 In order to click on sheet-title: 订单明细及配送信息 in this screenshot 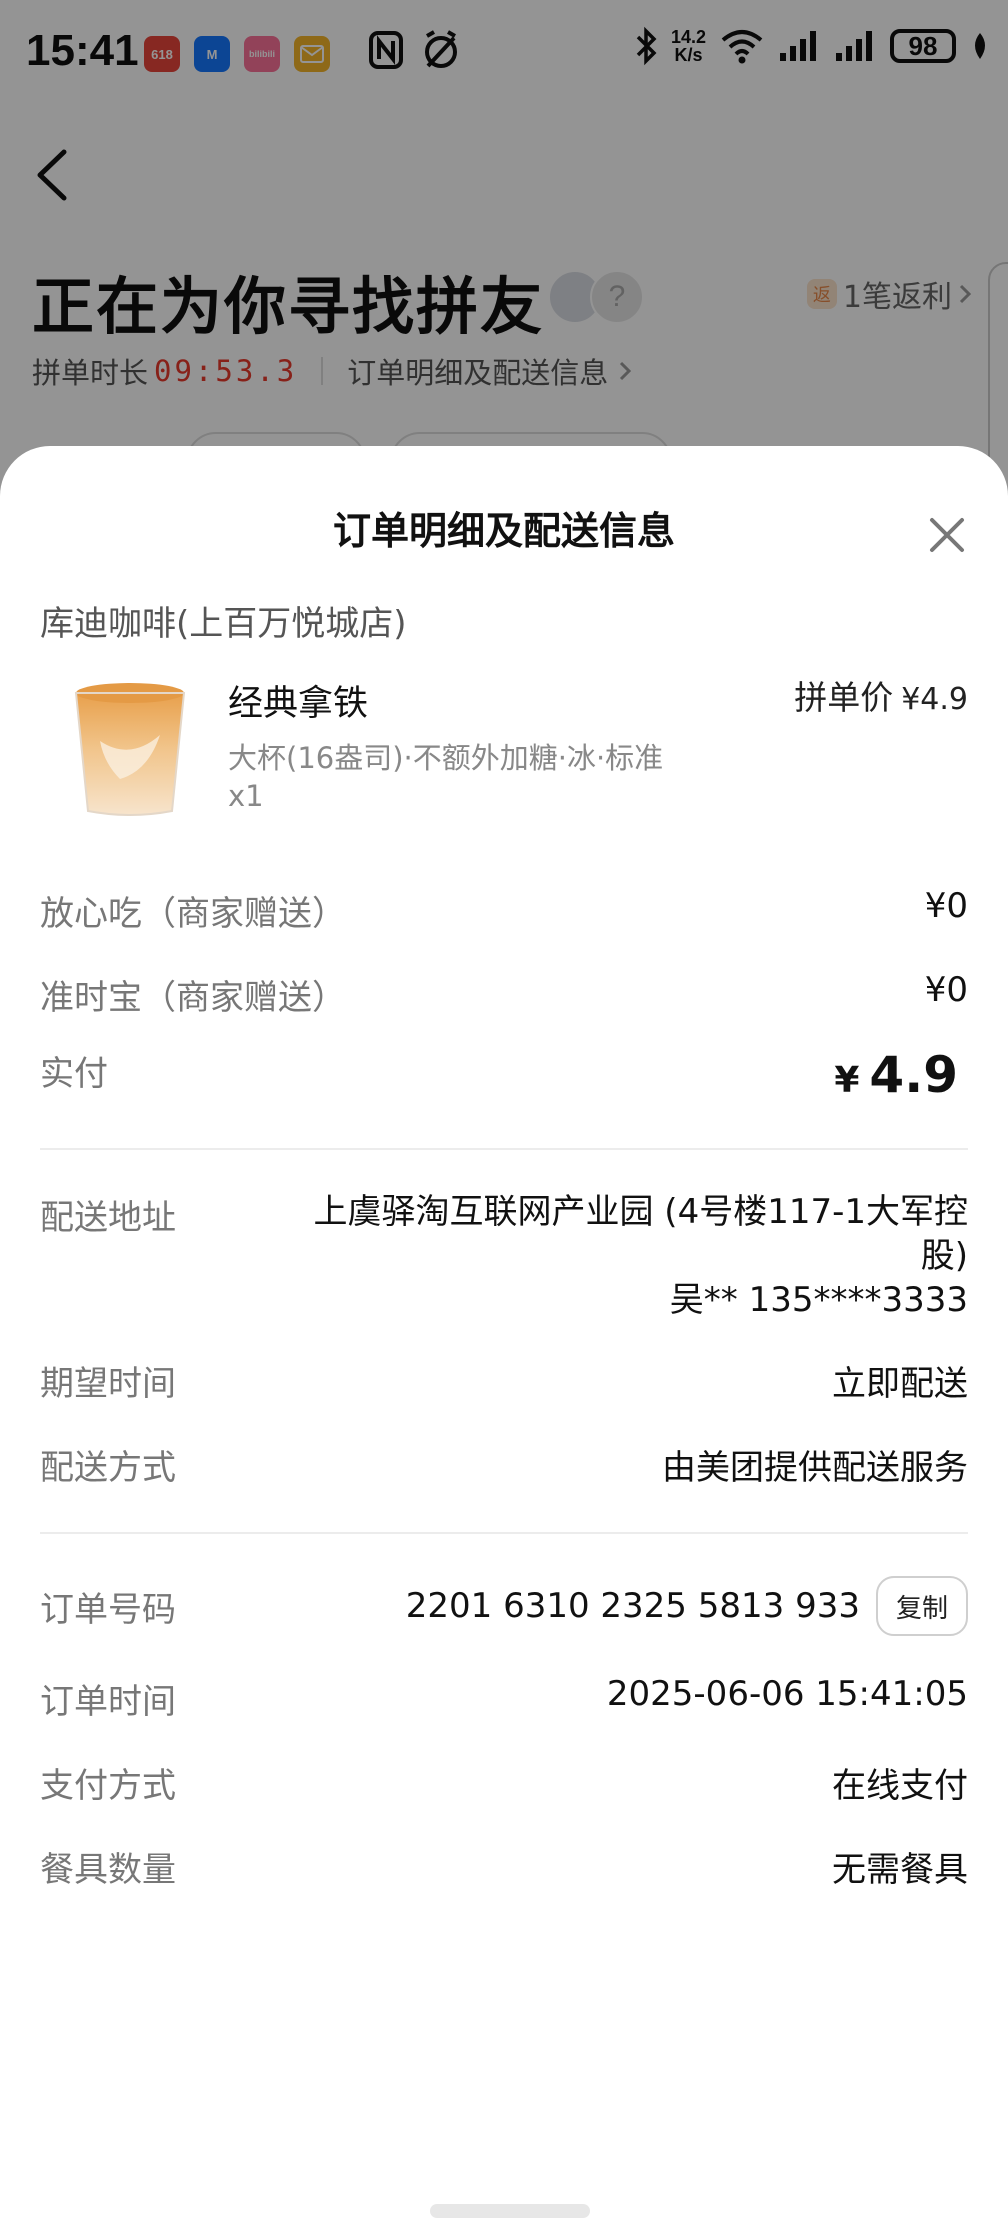, I will do `click(503, 531)`.